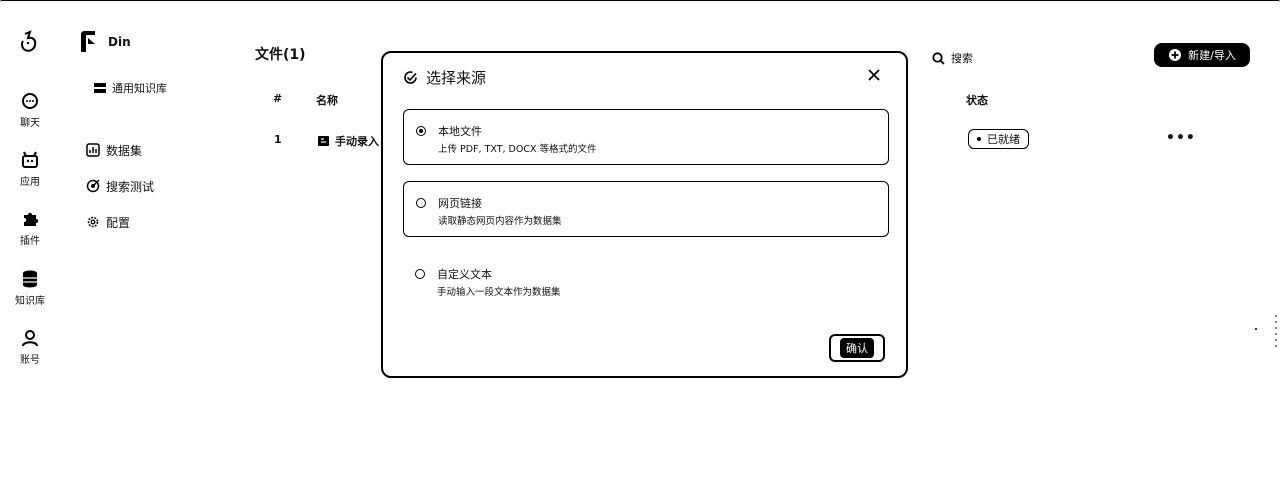 This screenshot has width=1280, height=494. I want to click on window-top-edge, so click(640, 2).